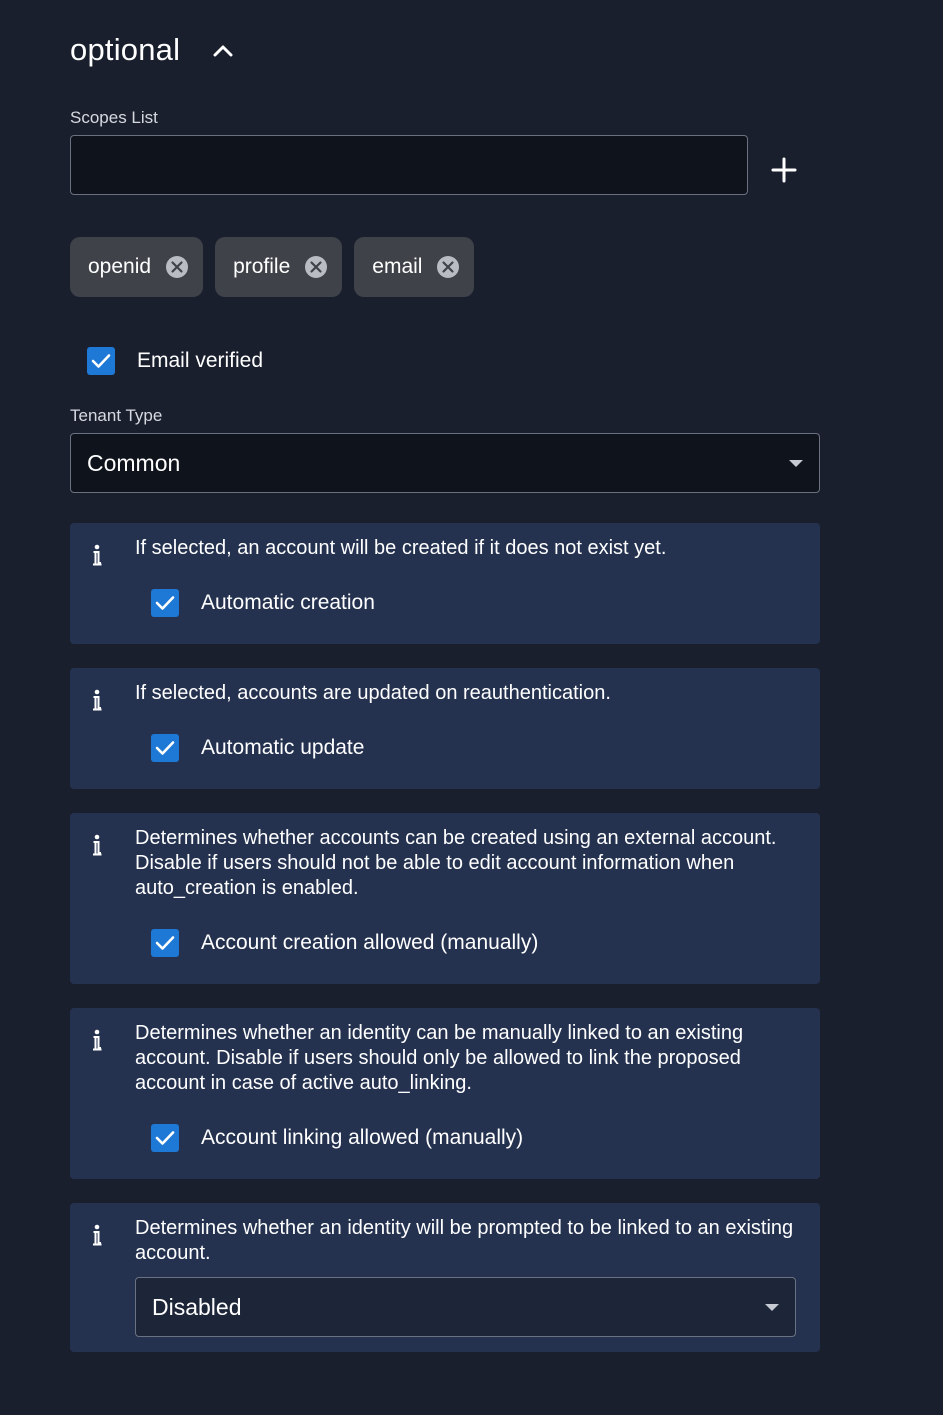  Describe the element at coordinates (197, 1306) in the screenshot. I see `auto-linking-value: Disabled` at that location.